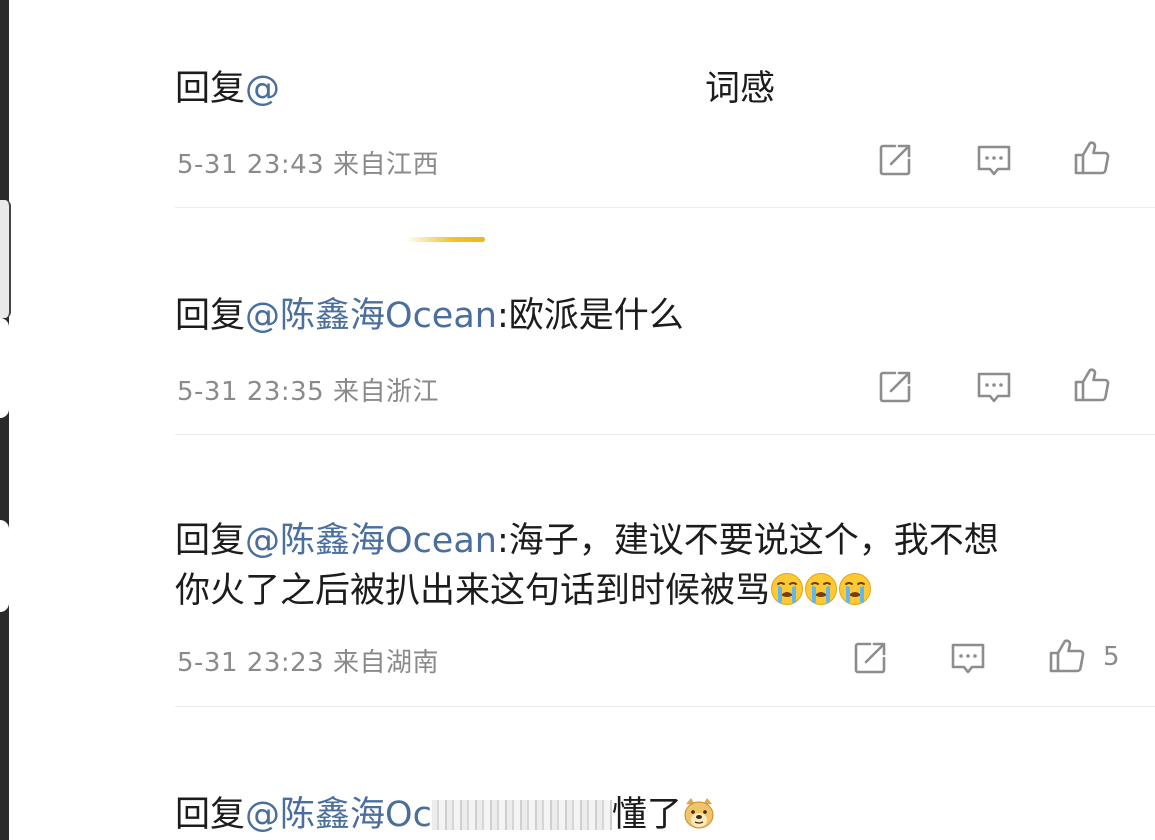  Describe the element at coordinates (251, 392) in the screenshot. I see `comment-time: 5-31 23:35` at that location.